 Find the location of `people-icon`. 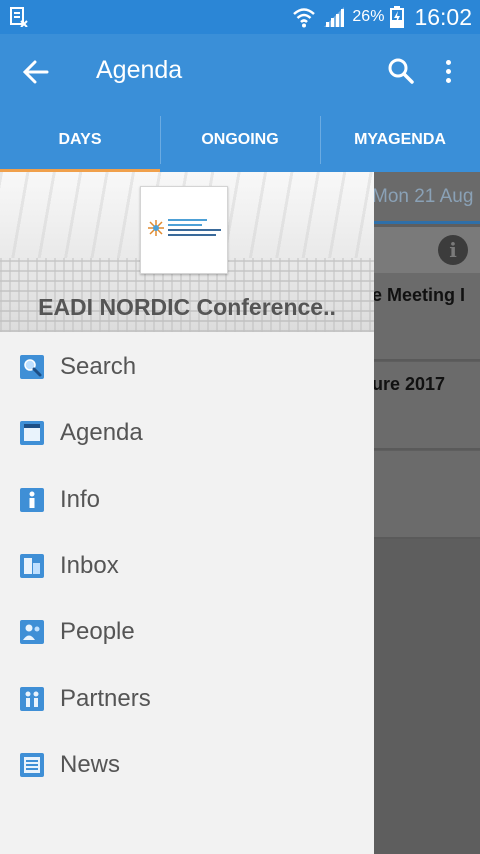

people-icon is located at coordinates (32, 632).